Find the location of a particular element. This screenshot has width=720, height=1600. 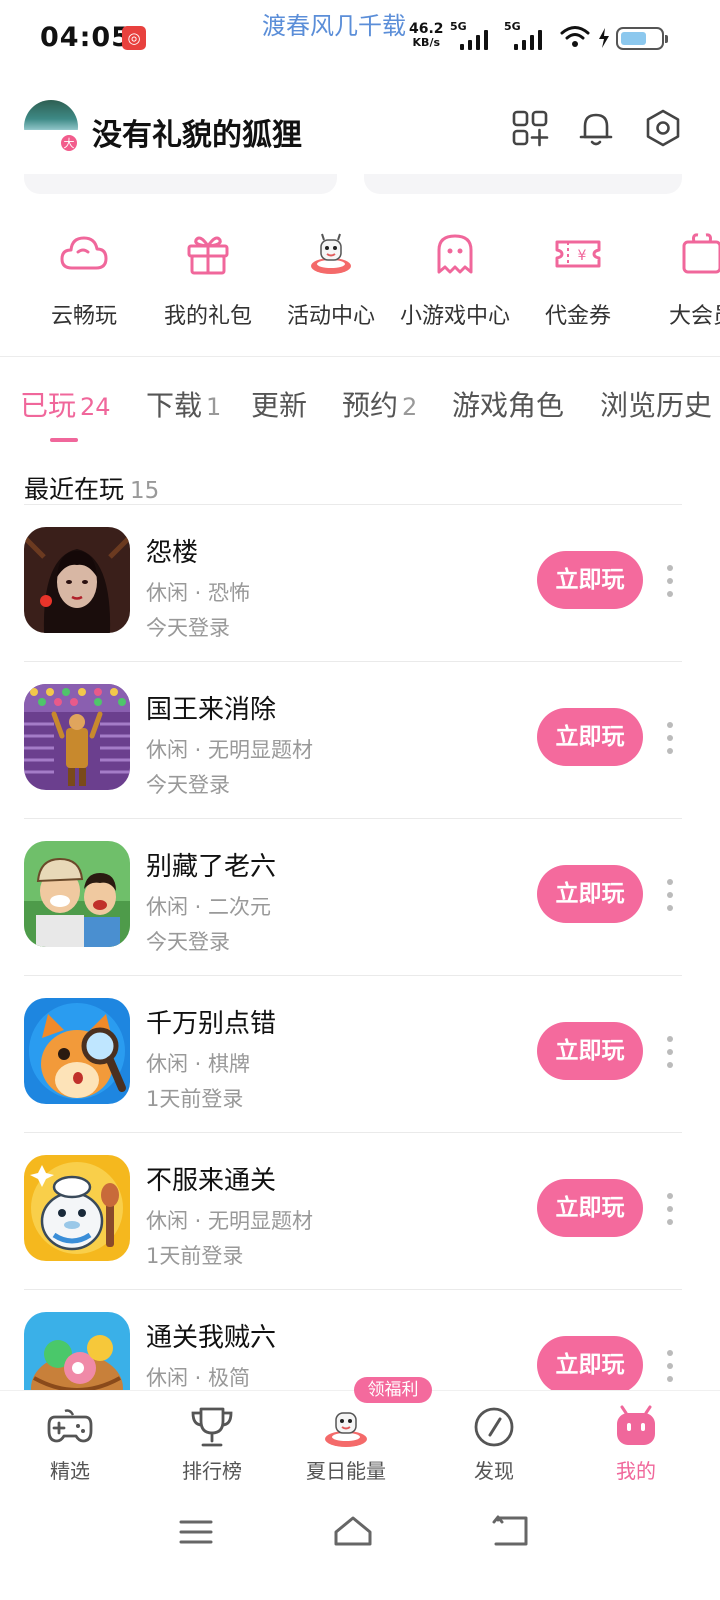

bottom-nav: 精选 排行榜 夏日能量 发现 我的 领福利 is located at coordinates (360, 1431).